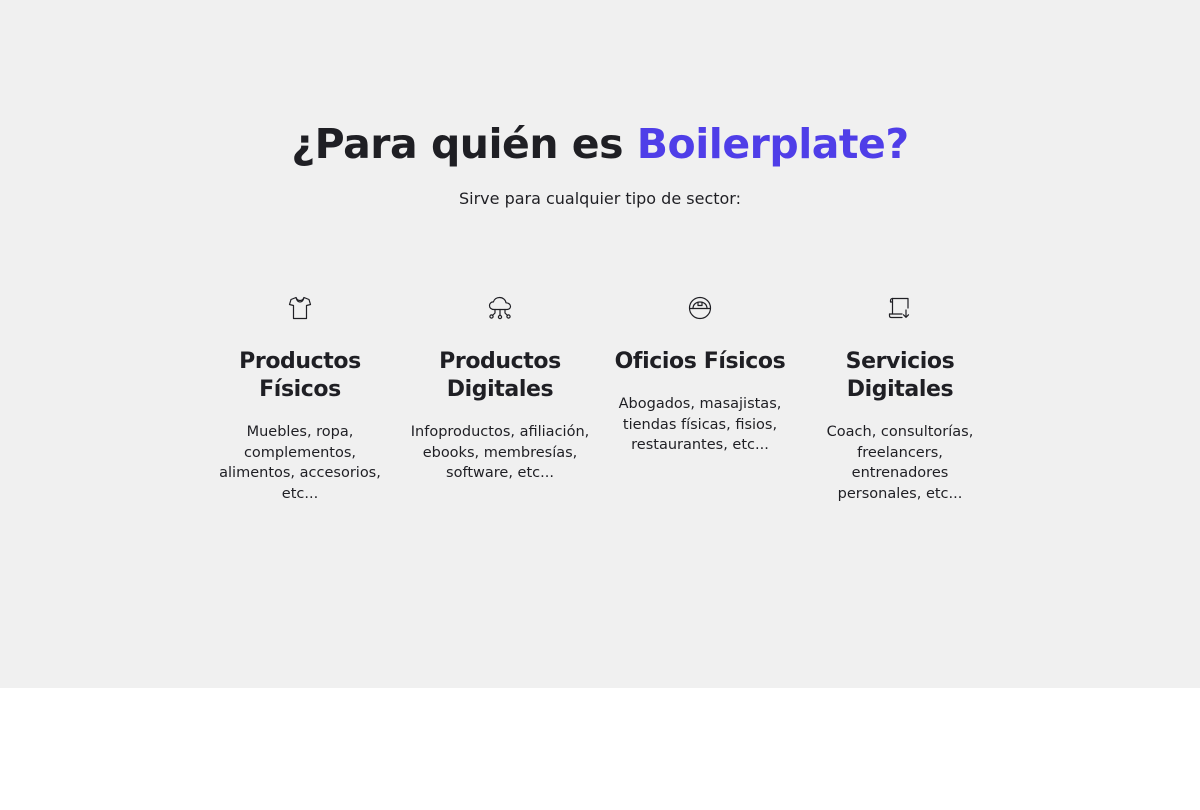  Describe the element at coordinates (300, 308) in the screenshot. I see `t-shirt-icon` at that location.